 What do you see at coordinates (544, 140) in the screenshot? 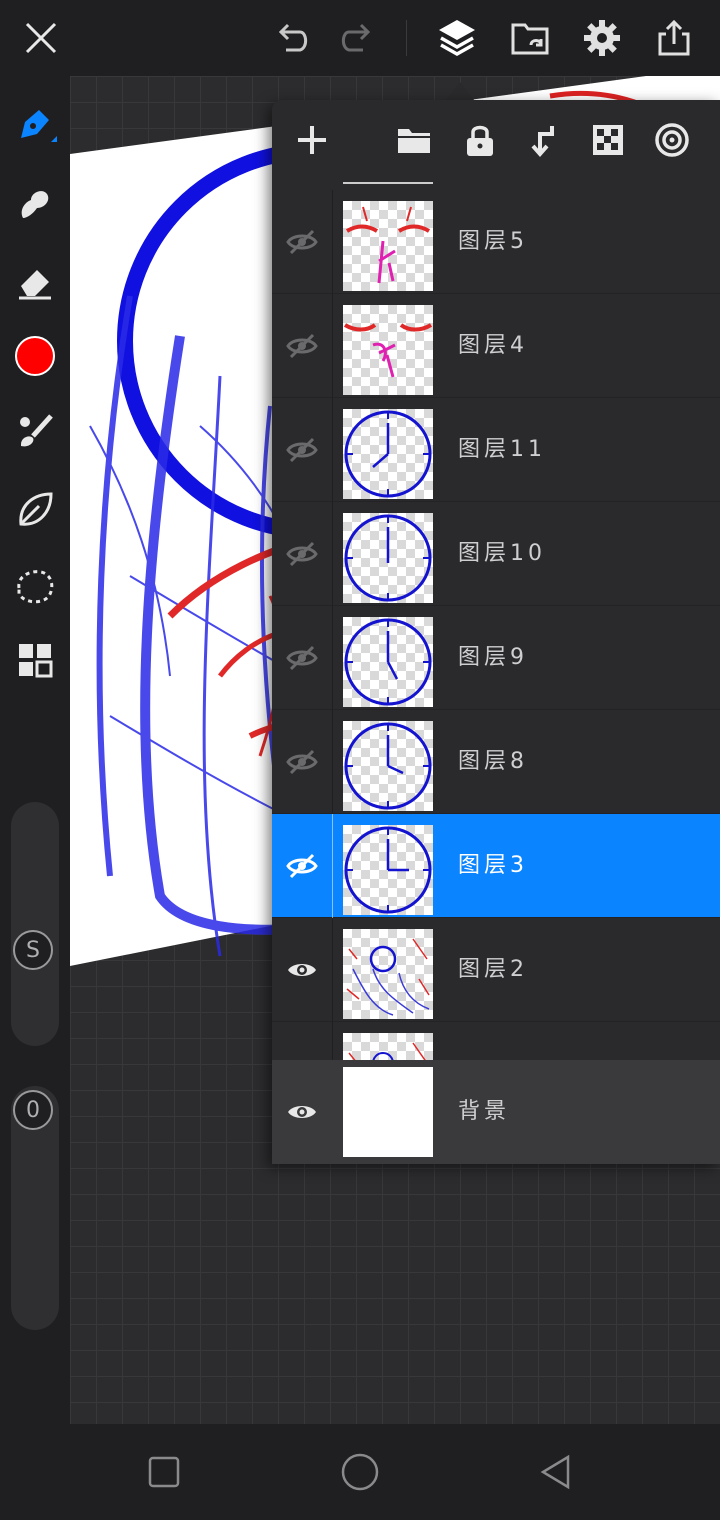
I see `merge-down-icon` at bounding box center [544, 140].